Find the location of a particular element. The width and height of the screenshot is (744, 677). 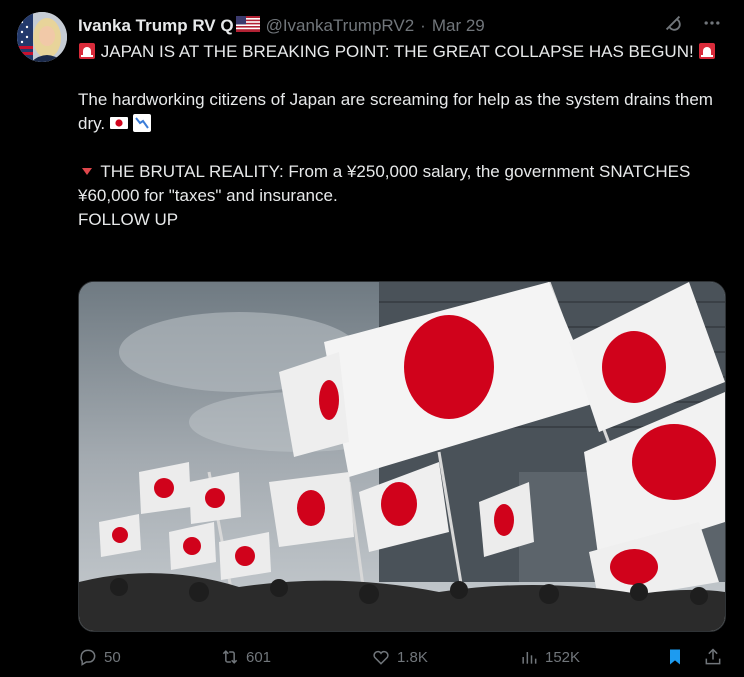

share-button is located at coordinates (713, 657).